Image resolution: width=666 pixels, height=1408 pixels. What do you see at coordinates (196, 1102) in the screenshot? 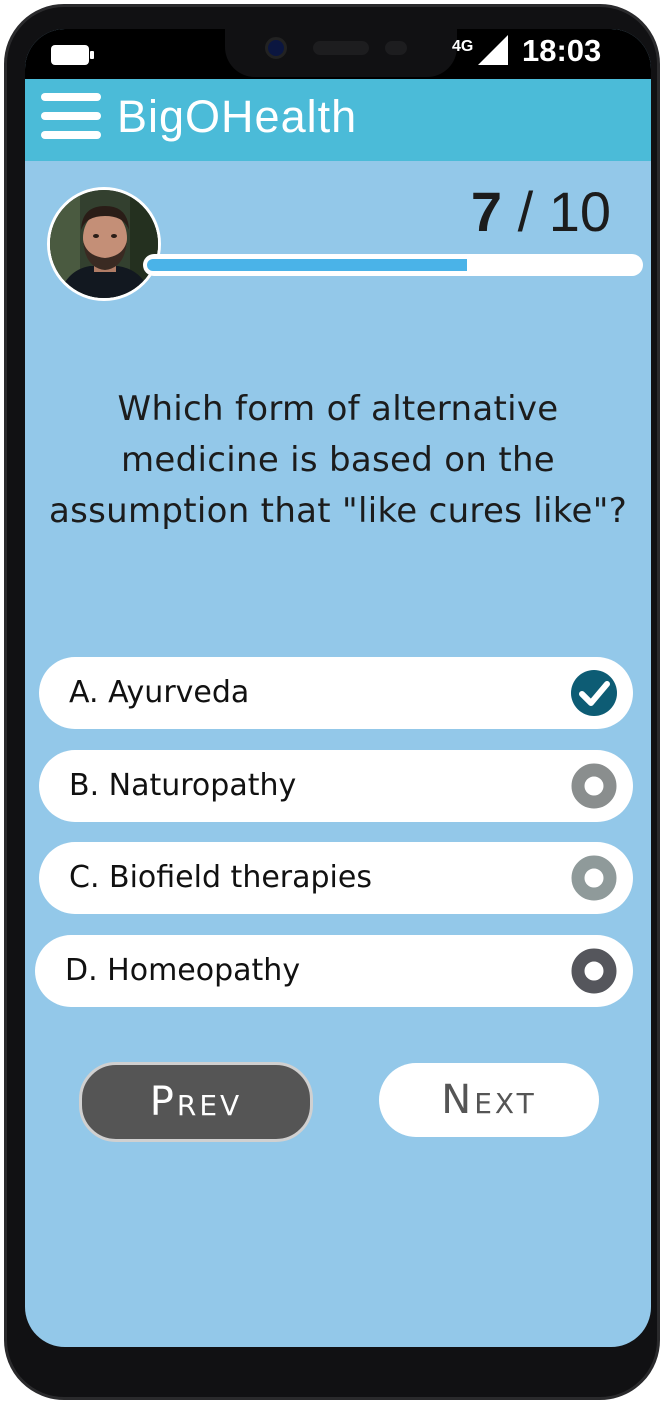
I see `prev-button: Prev` at bounding box center [196, 1102].